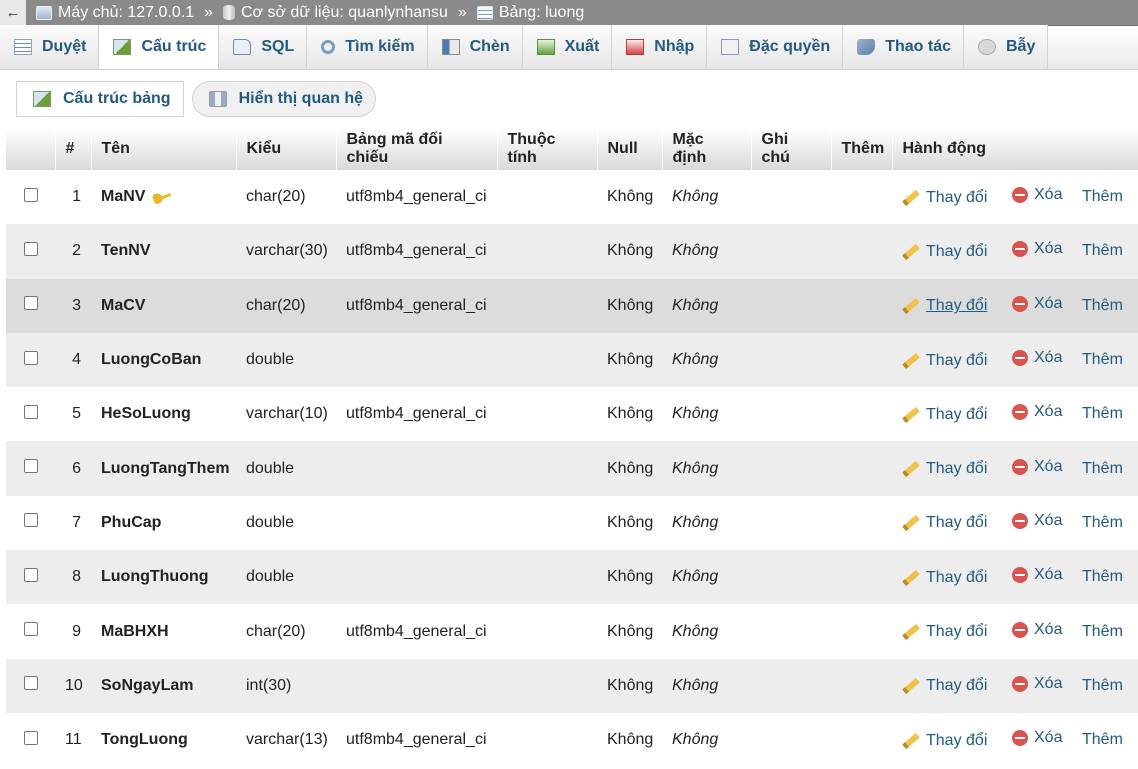  I want to click on header-collation: Bảng mã đối chiếu, so click(417, 149).